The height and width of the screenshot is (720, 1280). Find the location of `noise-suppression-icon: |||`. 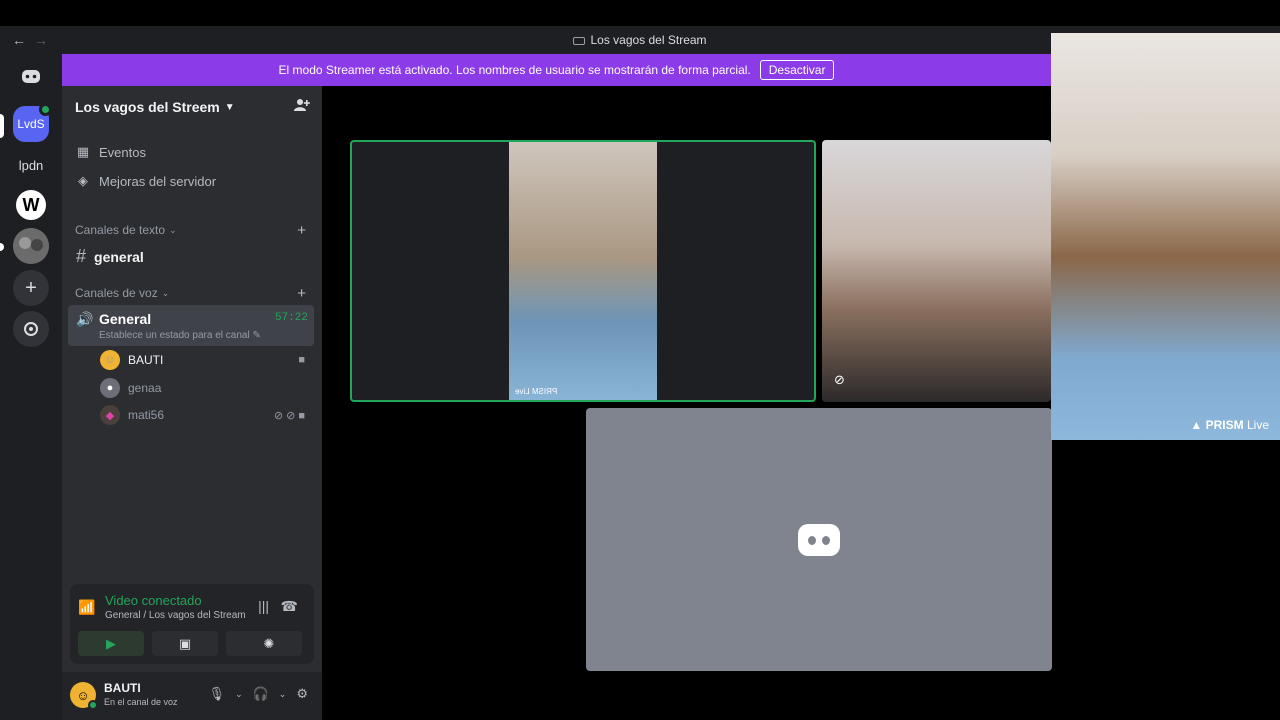

noise-suppression-icon: ||| is located at coordinates (263, 606).